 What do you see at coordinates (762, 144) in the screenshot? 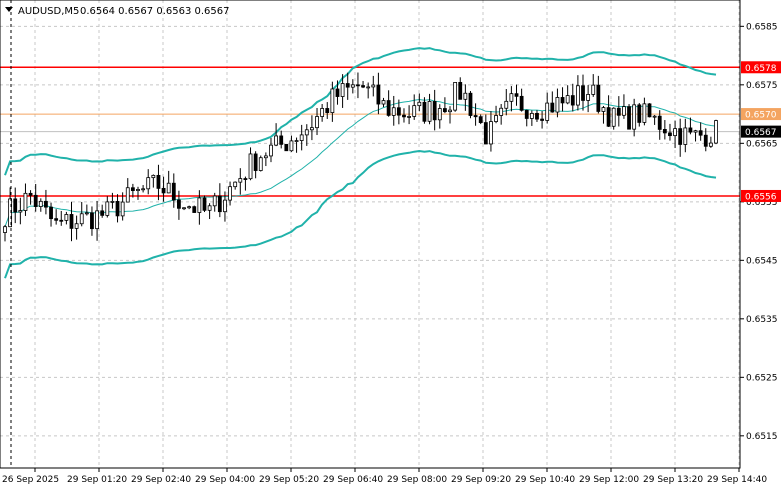
I see `y-tick-label: 0.6565` at bounding box center [762, 144].